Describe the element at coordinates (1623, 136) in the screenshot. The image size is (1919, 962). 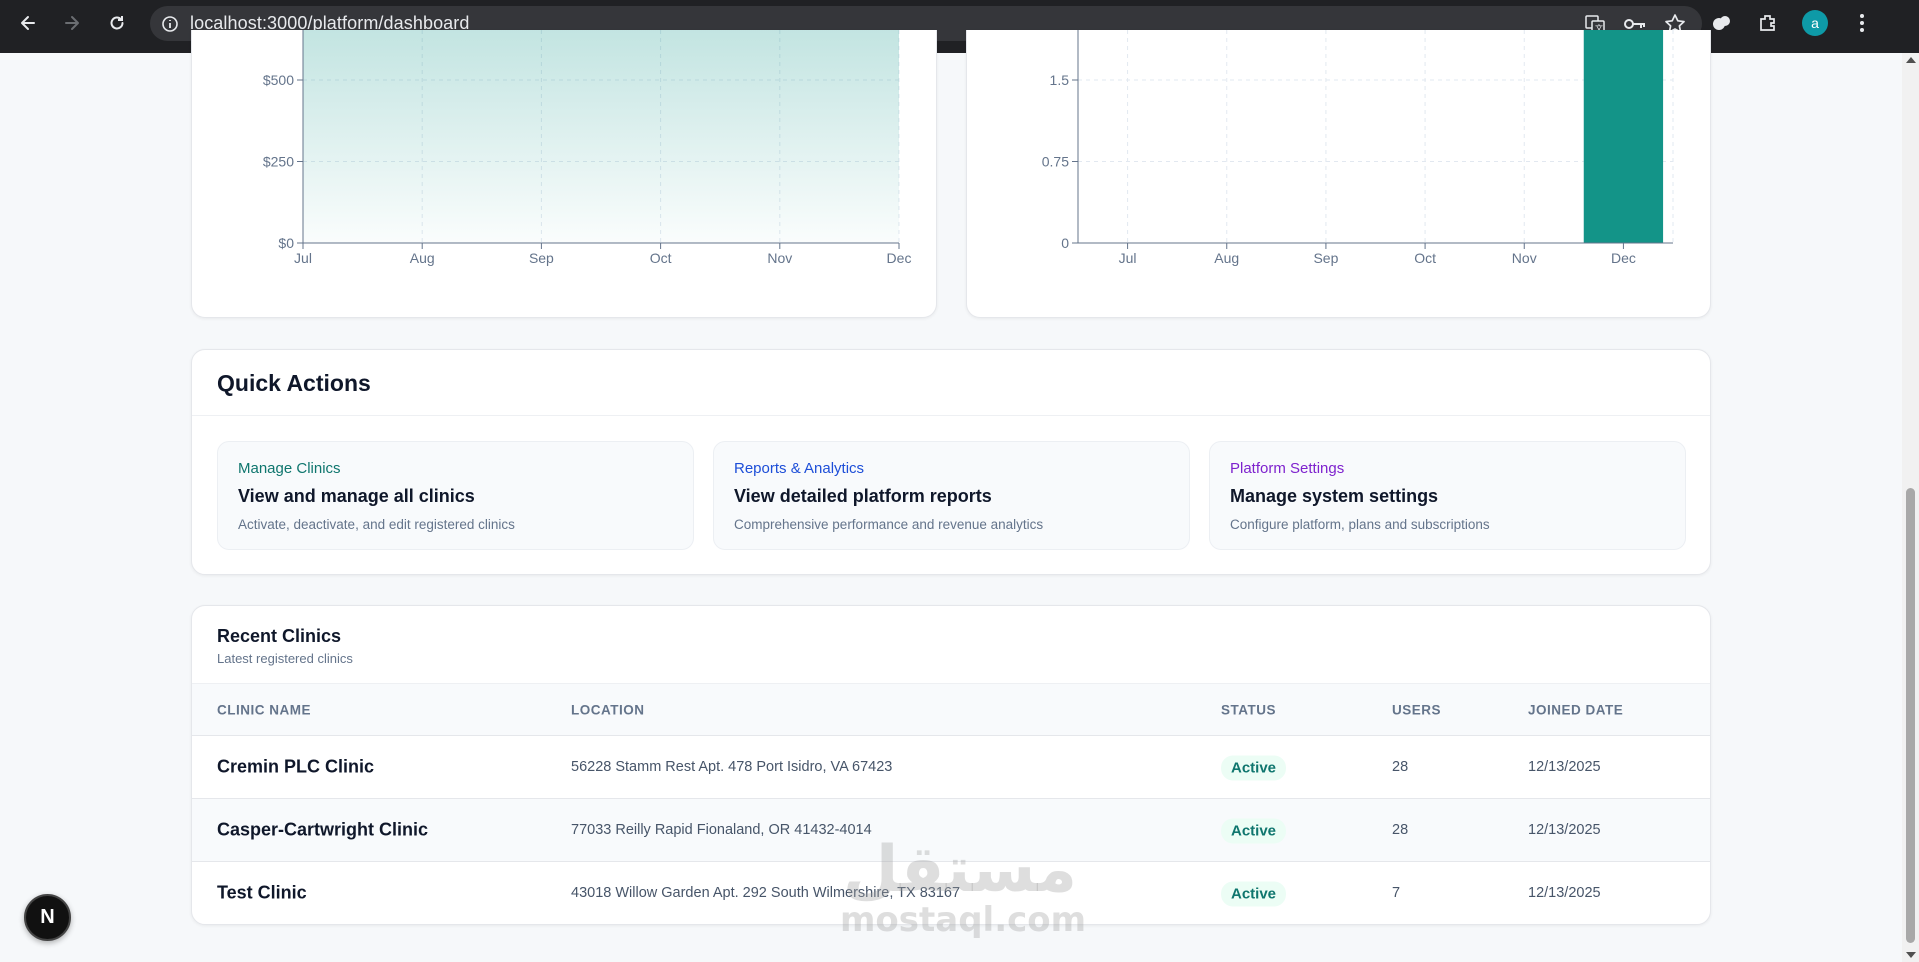
I see `bar` at that location.